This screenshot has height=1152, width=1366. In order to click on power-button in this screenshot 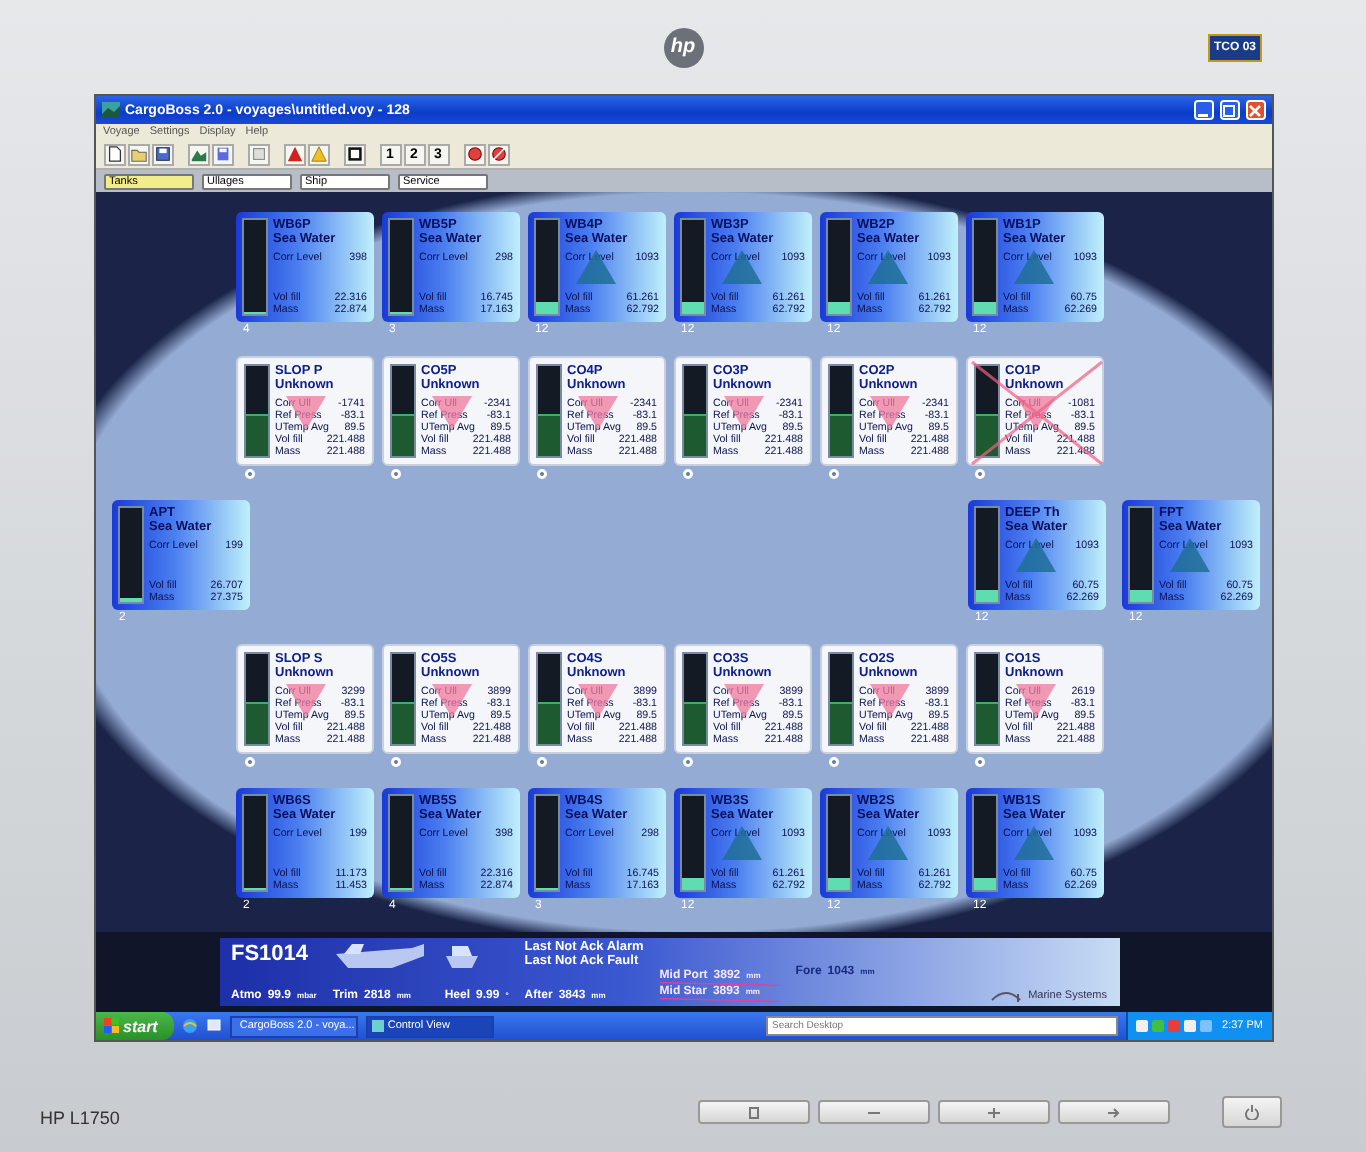, I will do `click(1252, 1112)`.